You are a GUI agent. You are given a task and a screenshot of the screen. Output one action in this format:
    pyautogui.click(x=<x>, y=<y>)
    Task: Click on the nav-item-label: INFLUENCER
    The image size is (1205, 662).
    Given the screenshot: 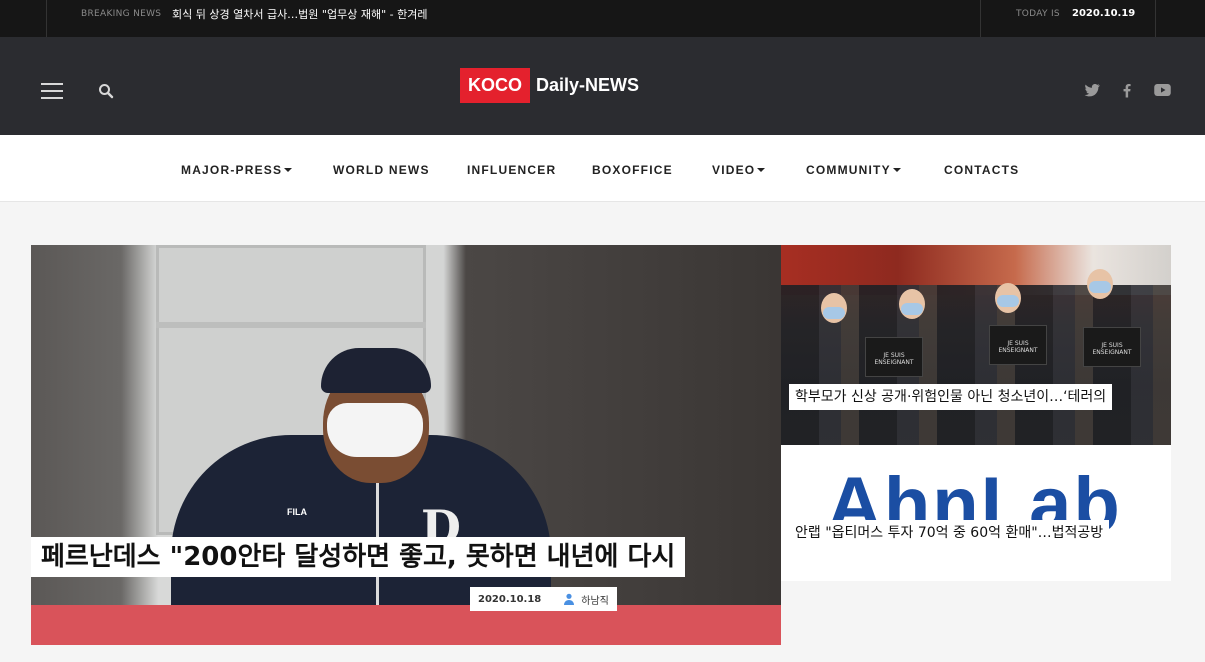 What is the action you would take?
    pyautogui.click(x=512, y=170)
    